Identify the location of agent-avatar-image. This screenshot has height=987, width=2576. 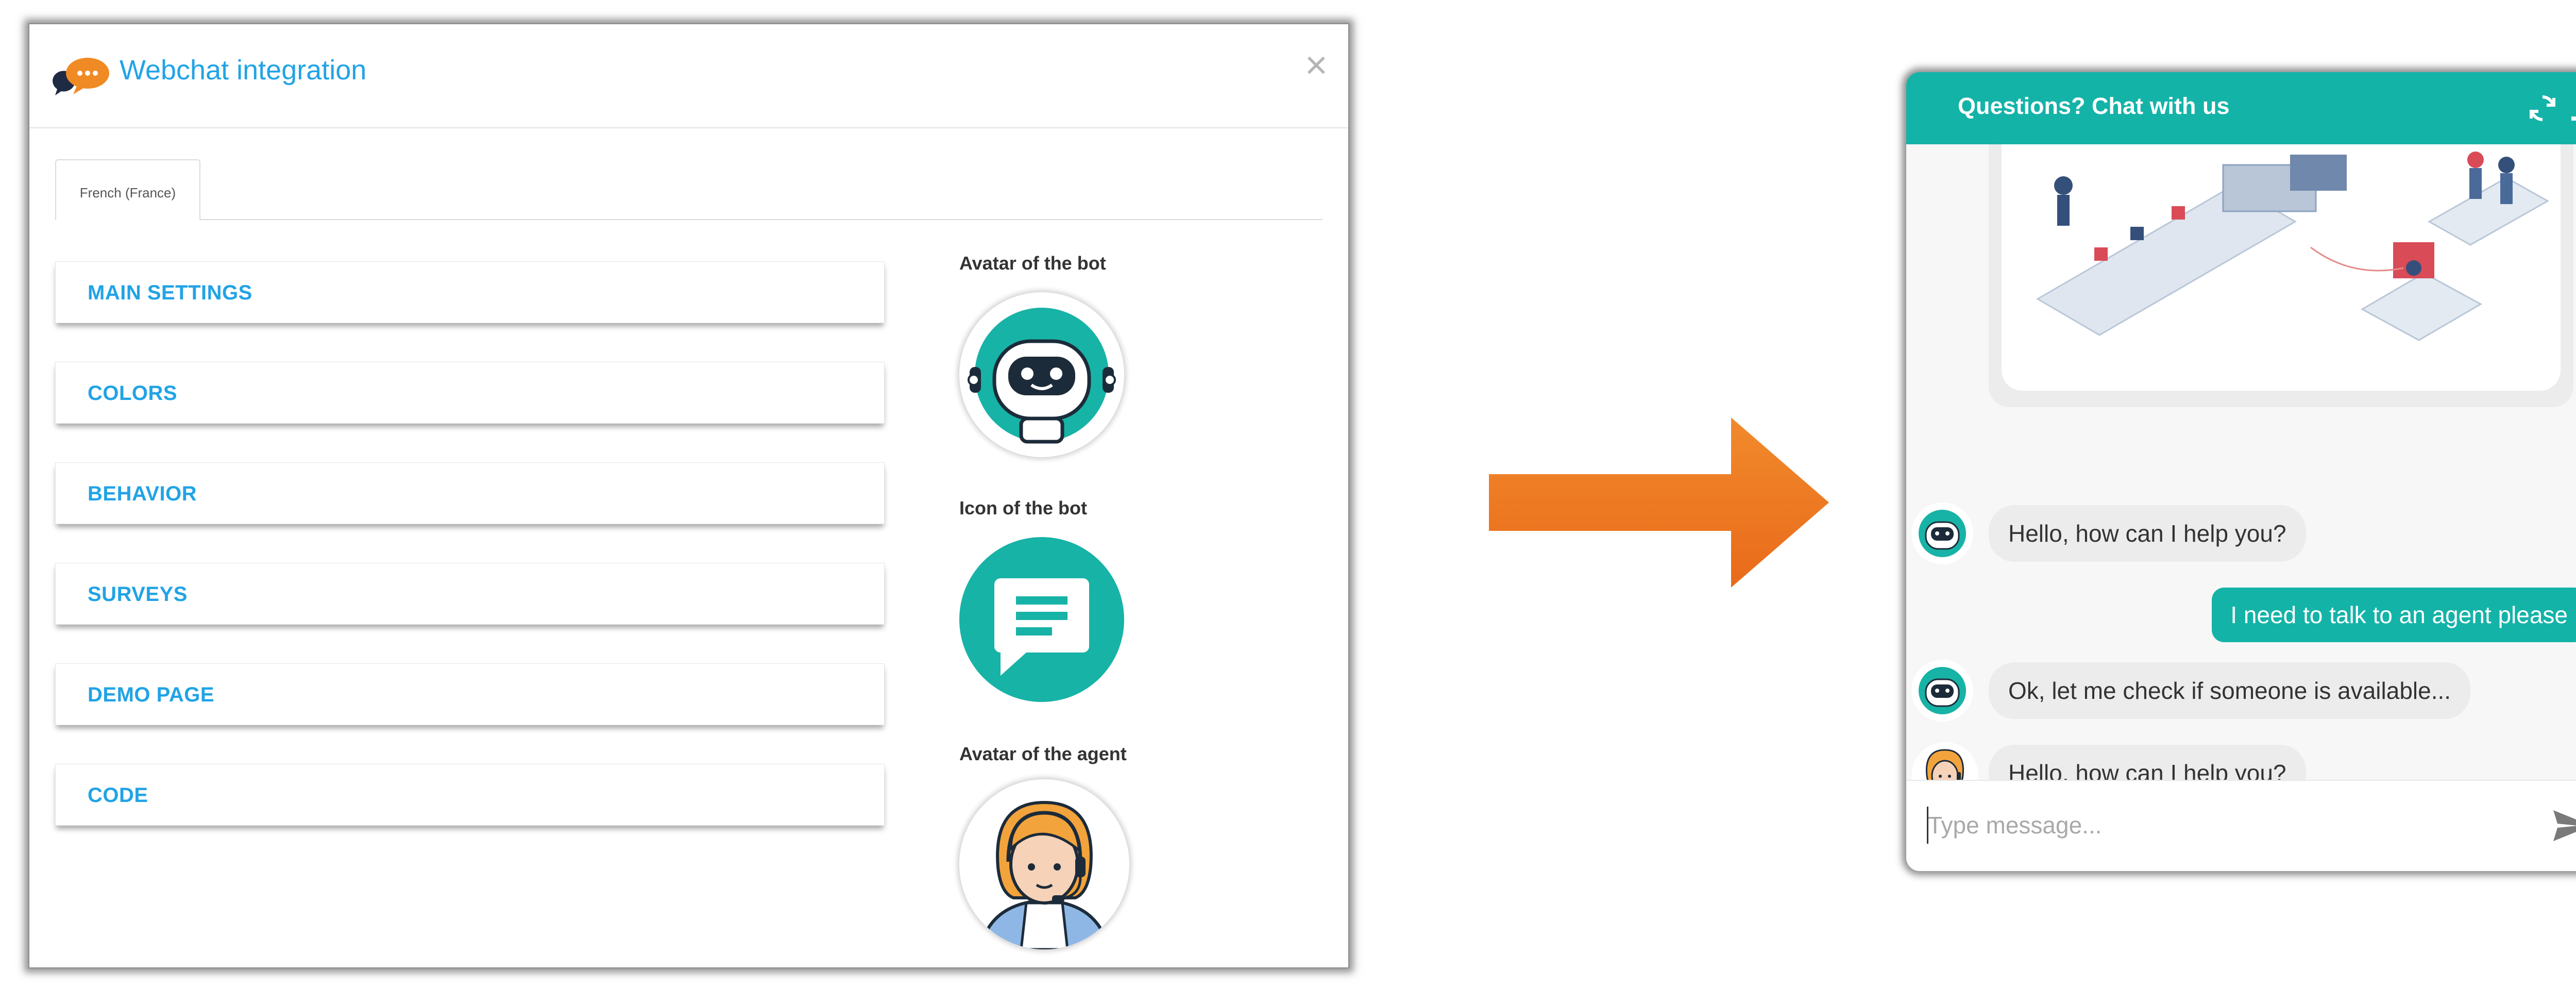
(1044, 864).